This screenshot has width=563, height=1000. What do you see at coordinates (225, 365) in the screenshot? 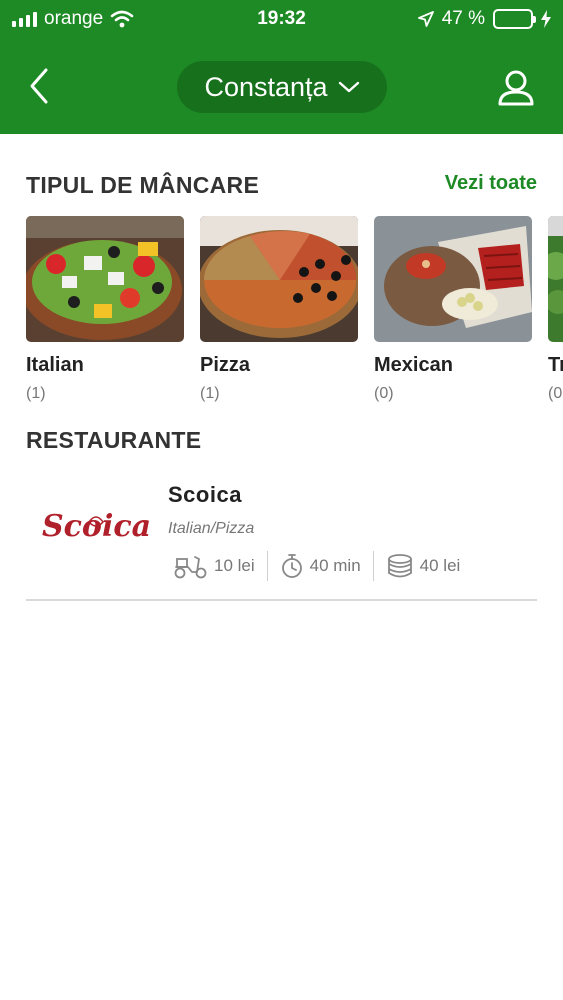
I see `category-name: Pizza` at bounding box center [225, 365].